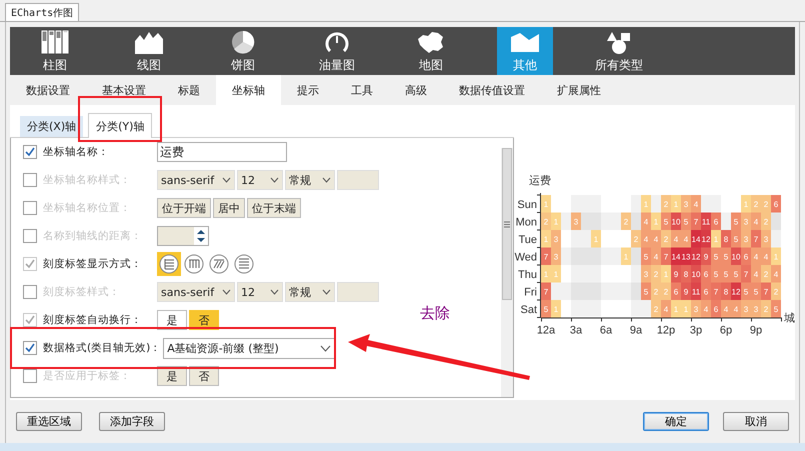 Image resolution: width=805 pixels, height=451 pixels. Describe the element at coordinates (308, 90) in the screenshot. I see `settings-tab: 提示` at that location.